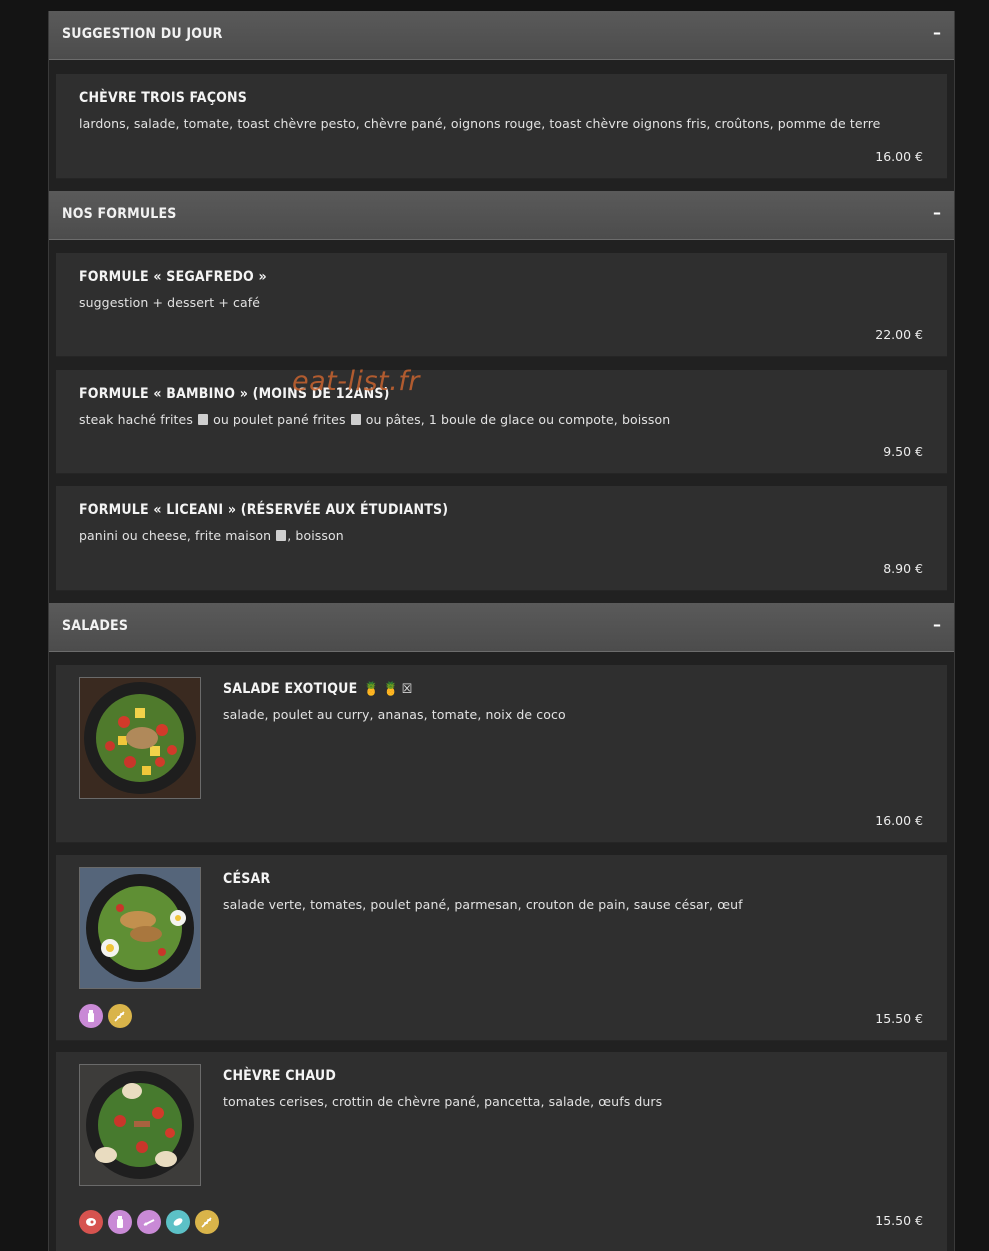  What do you see at coordinates (169, 302) in the screenshot?
I see `item-description: suggestion + dessert + café` at bounding box center [169, 302].